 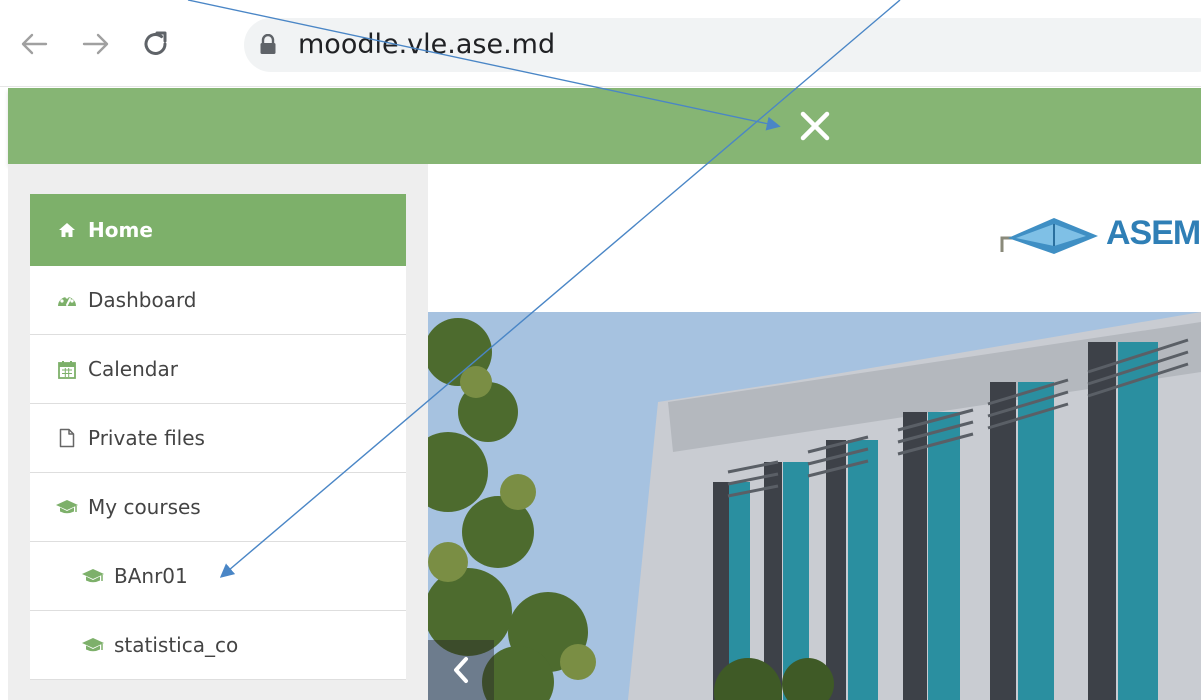 What do you see at coordinates (427, 44) in the screenshot?
I see `url-text: moodle.vle.ase.md` at bounding box center [427, 44].